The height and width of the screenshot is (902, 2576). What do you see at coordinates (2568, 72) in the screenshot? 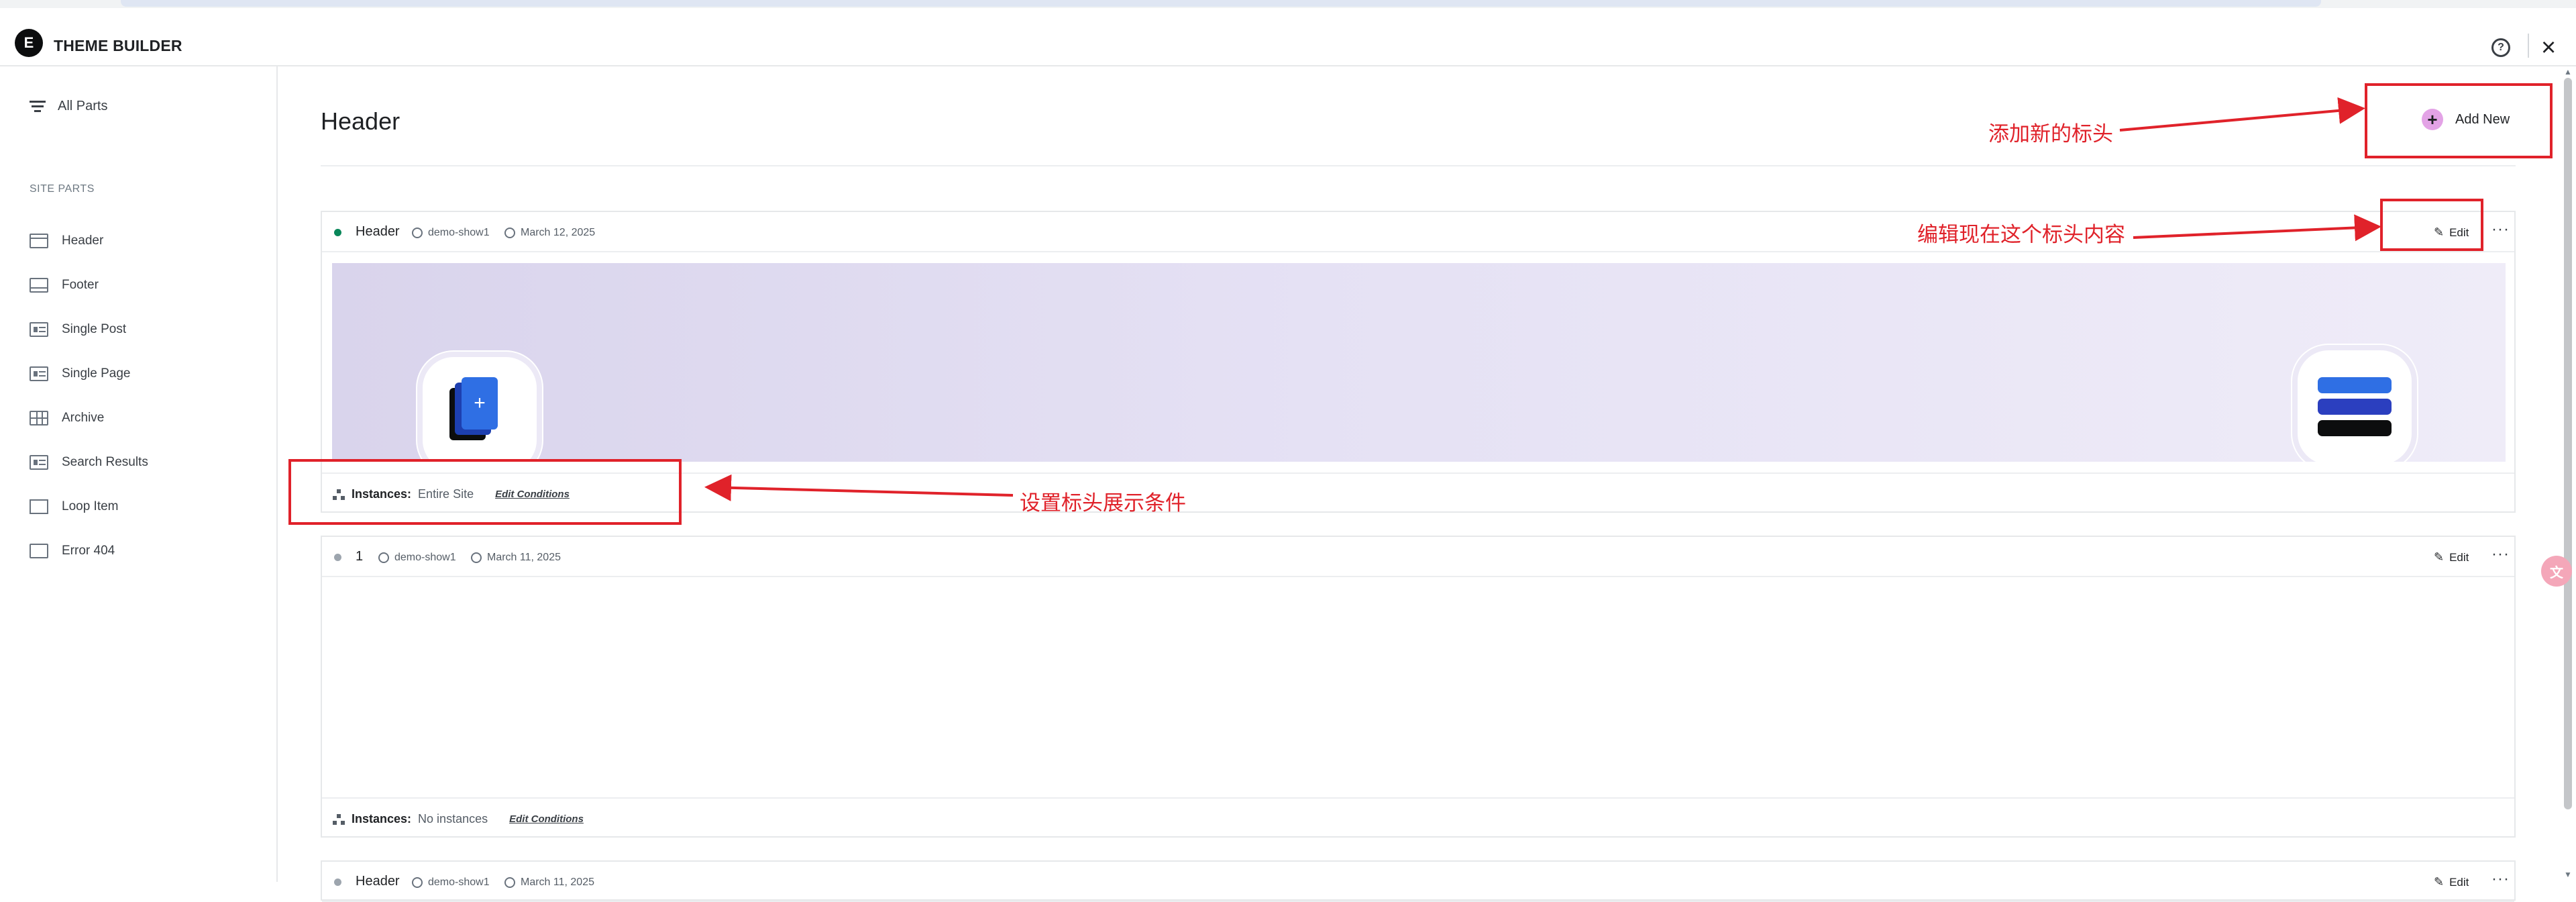
I see `scroll-up-arrow: ▲` at bounding box center [2568, 72].